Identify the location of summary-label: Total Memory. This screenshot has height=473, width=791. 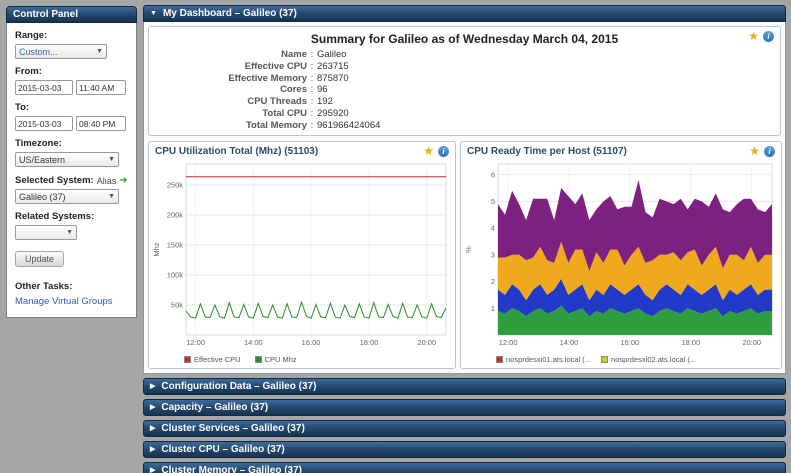
(276, 125).